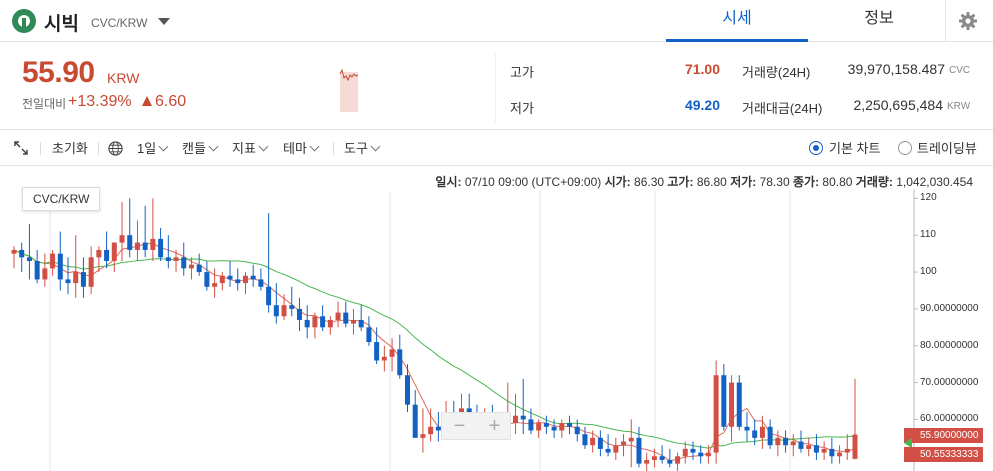 The width and height of the screenshot is (993, 471). I want to click on amount-value: 2,250,695,484, so click(898, 105).